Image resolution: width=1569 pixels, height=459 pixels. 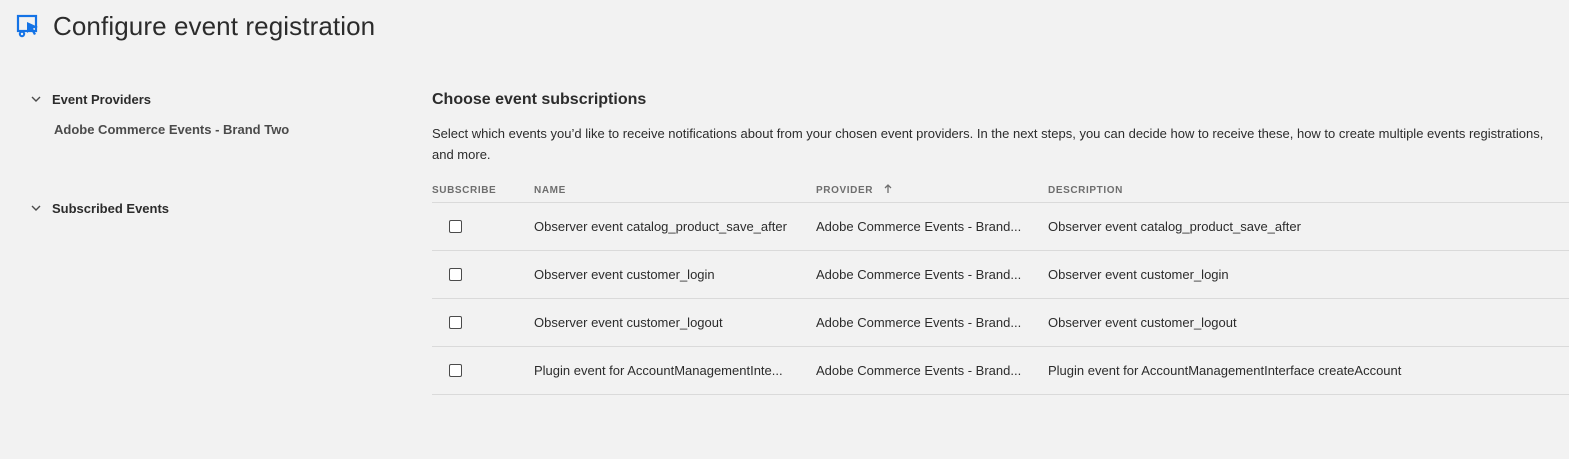 What do you see at coordinates (222, 129) in the screenshot?
I see `sidebar-item-provider: Adobe Commerce Events - Brand Two` at bounding box center [222, 129].